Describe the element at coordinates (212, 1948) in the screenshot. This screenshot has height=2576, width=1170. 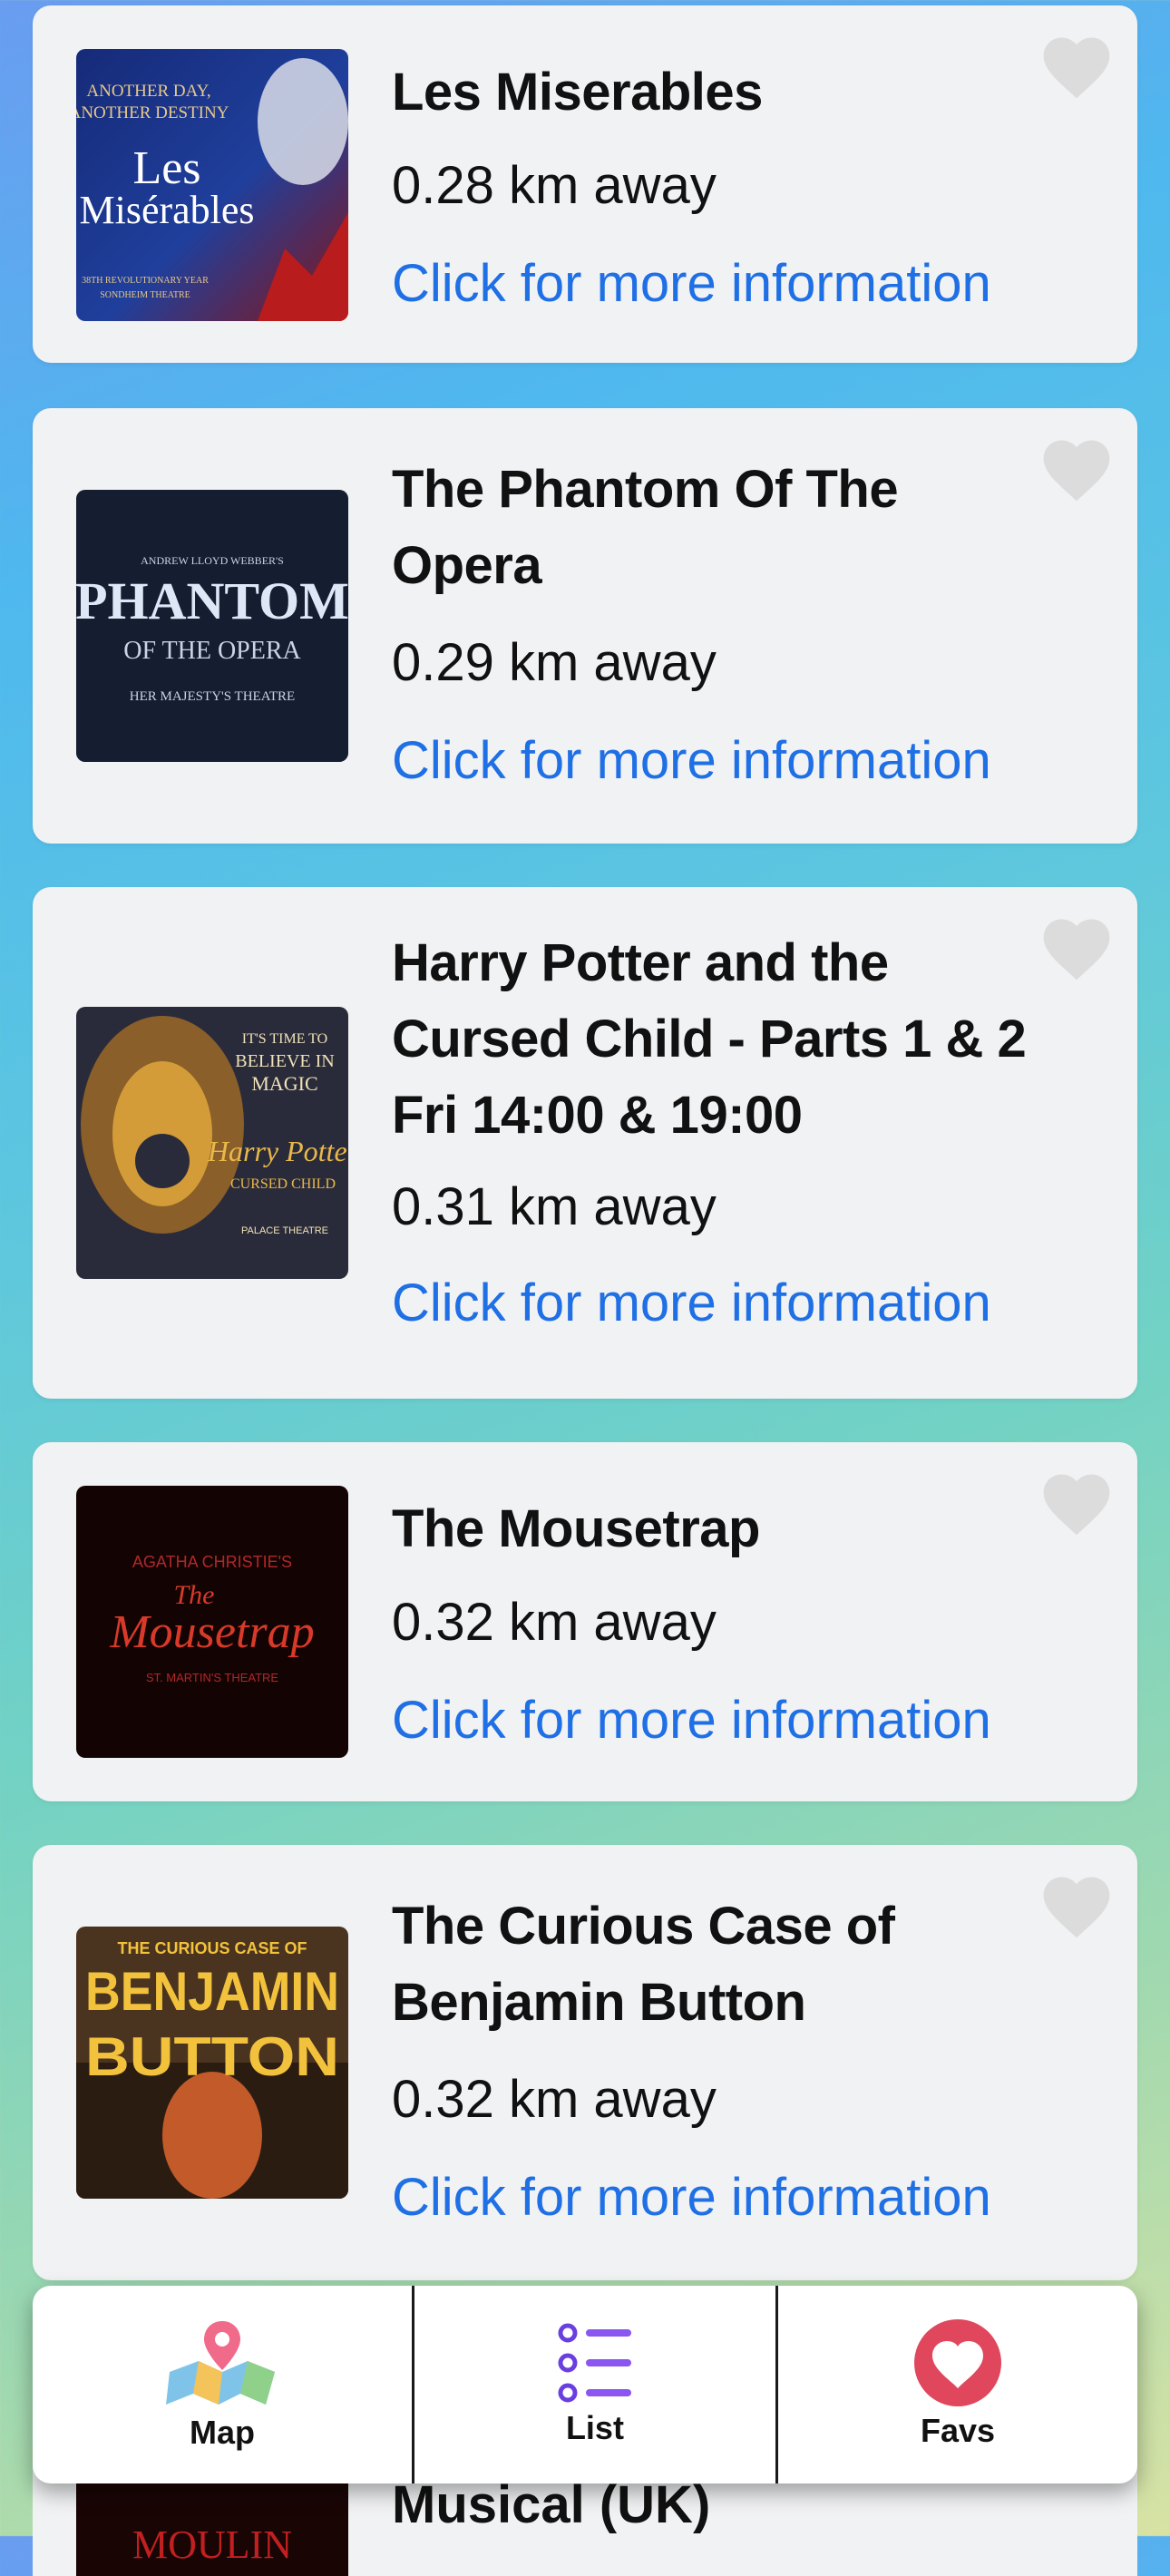
I see `poster-text: THE CURIOUS CASE OF` at that location.